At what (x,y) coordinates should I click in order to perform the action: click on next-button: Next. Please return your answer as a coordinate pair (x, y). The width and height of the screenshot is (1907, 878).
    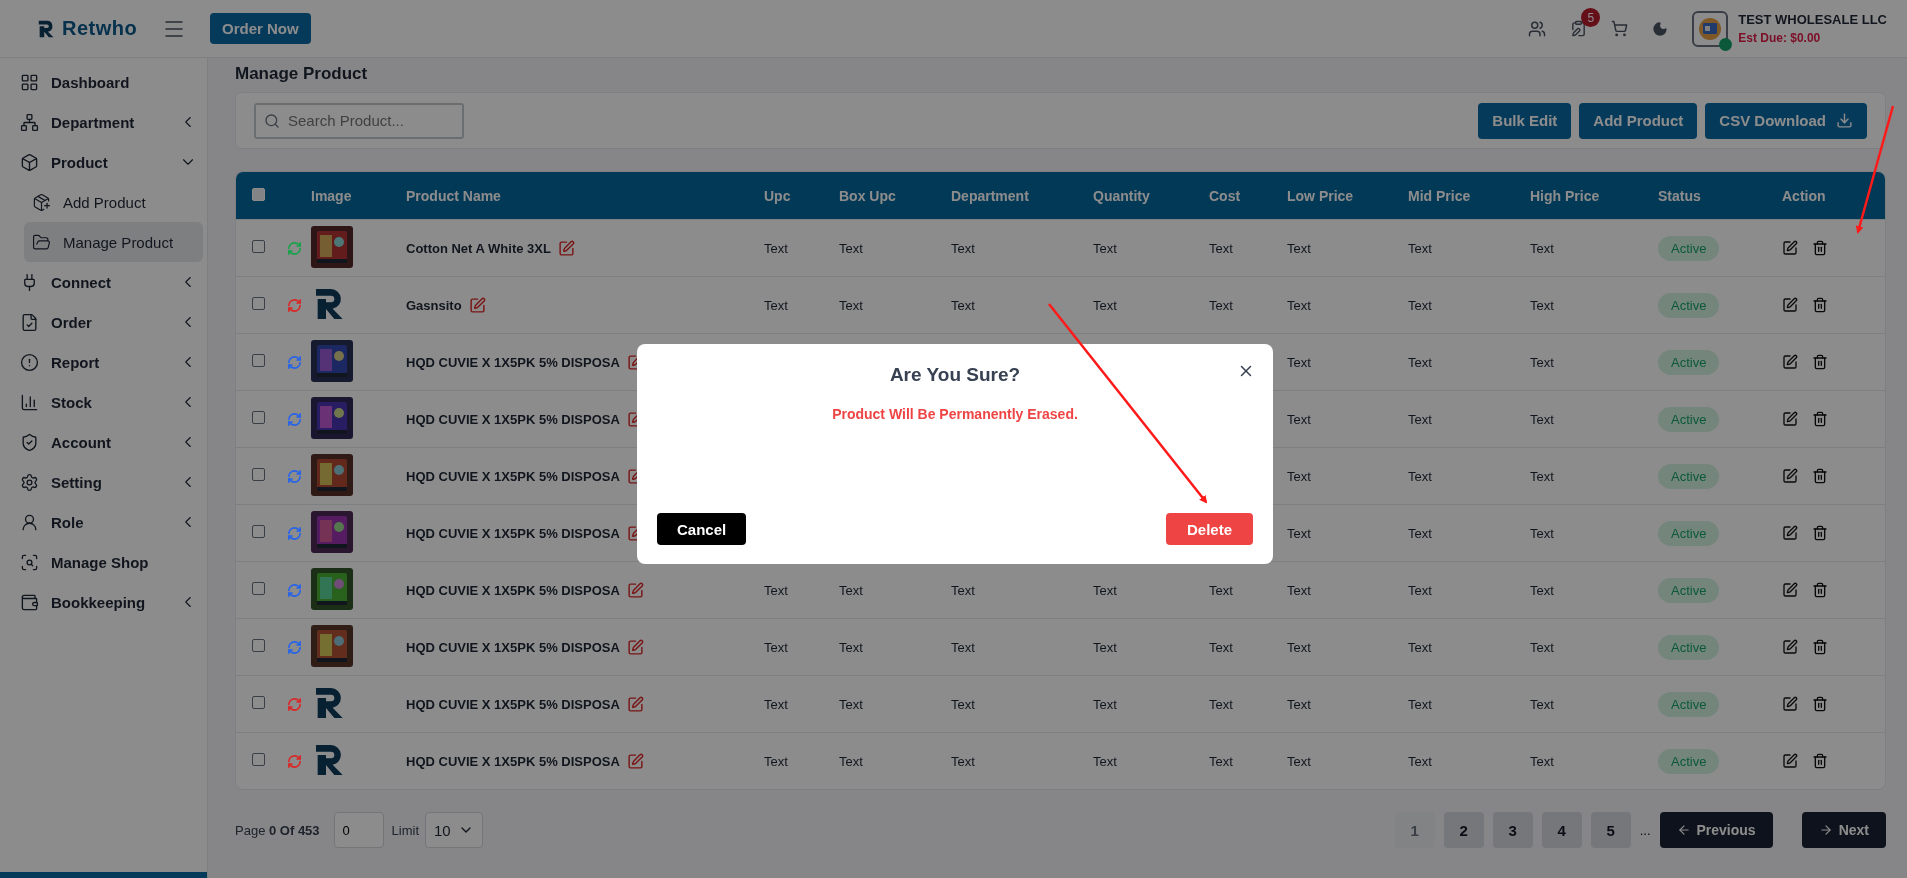
    Looking at the image, I should click on (1843, 830).